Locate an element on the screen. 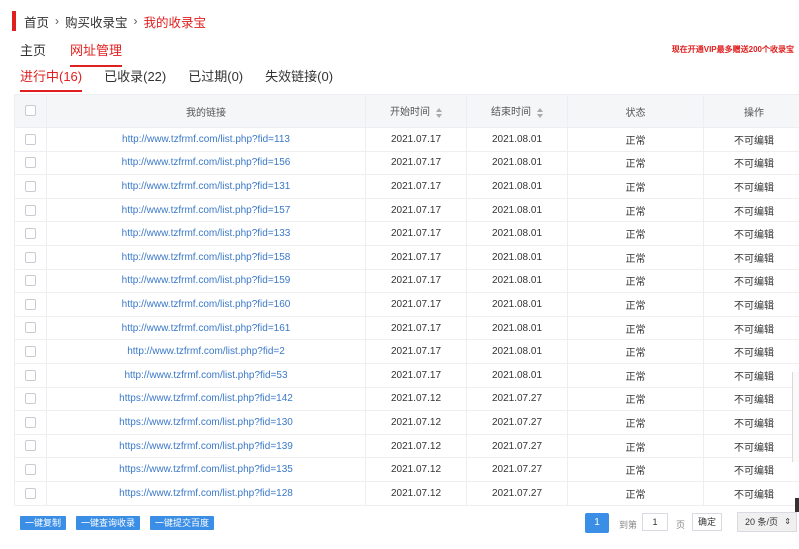 The height and width of the screenshot is (549, 799). select-arrows-icon: ⇕ is located at coordinates (787, 521).